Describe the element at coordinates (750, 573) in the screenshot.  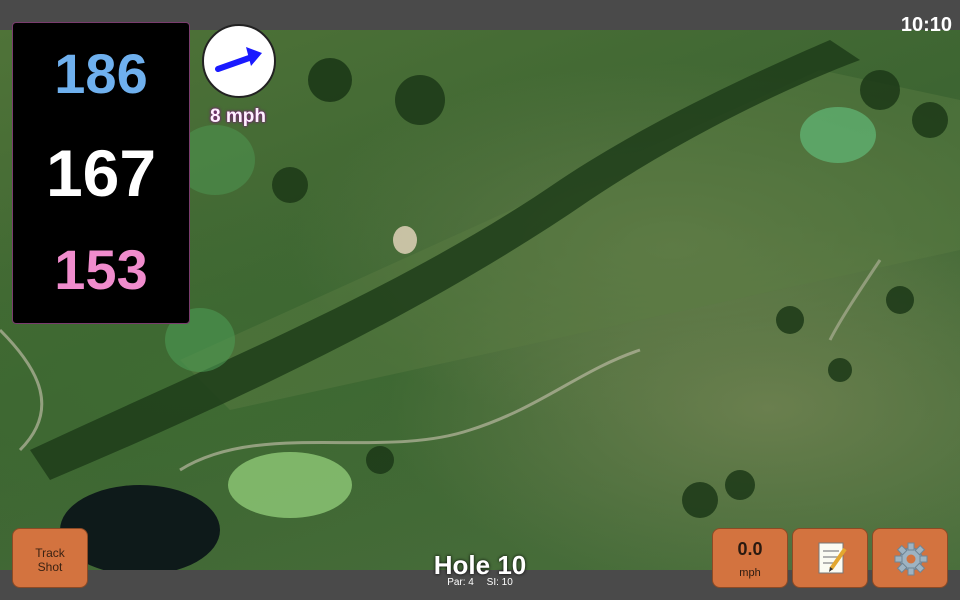
I see `speed-unit: mph` at that location.